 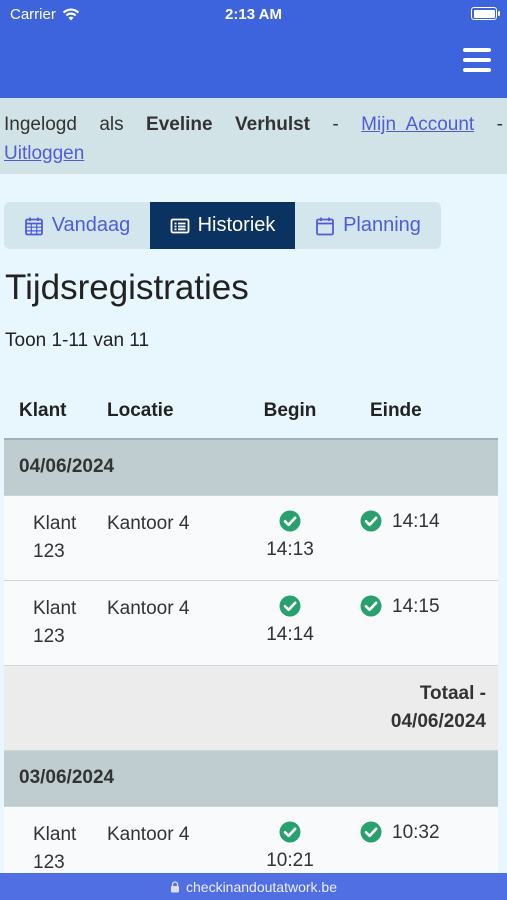 What do you see at coordinates (416, 521) in the screenshot?
I see `end-time: 14:14` at bounding box center [416, 521].